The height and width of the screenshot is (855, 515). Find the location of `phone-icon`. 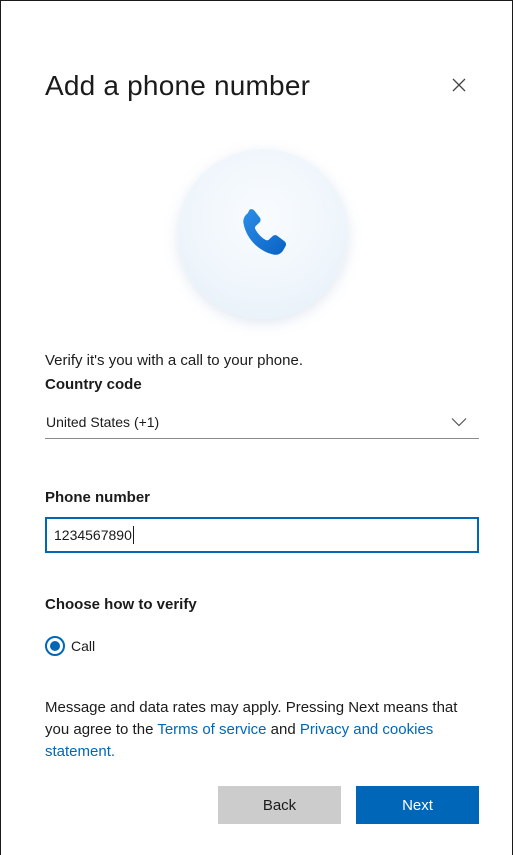

phone-icon is located at coordinates (265, 232).